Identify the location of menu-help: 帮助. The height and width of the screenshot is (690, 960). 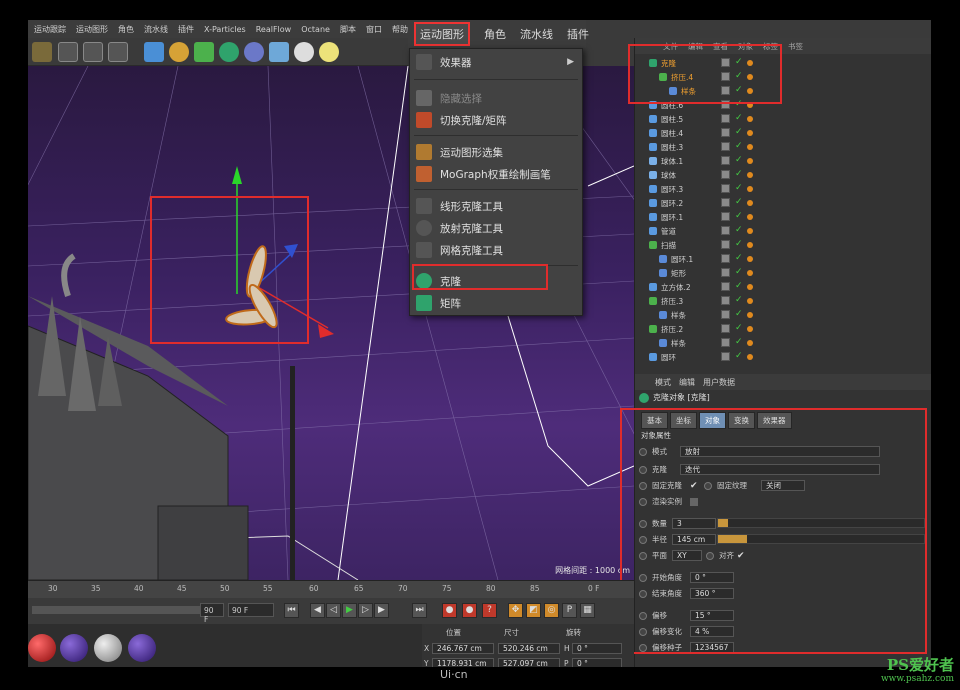
(400, 29).